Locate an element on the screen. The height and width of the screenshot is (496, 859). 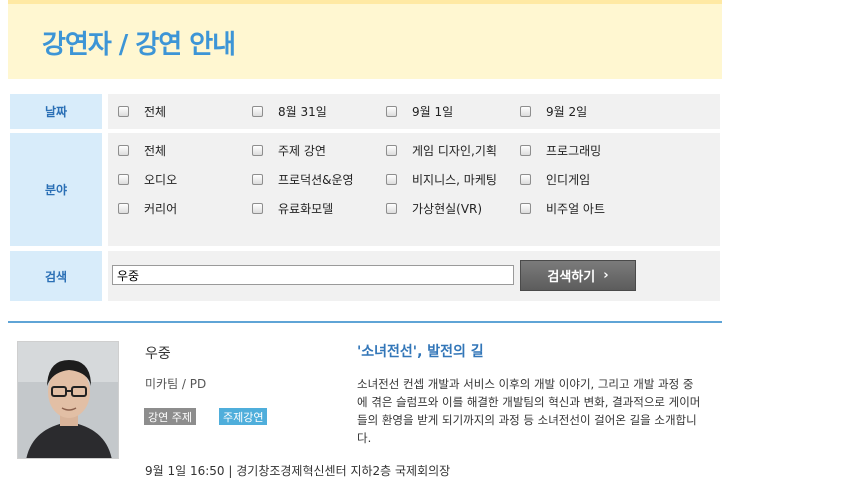
speaker-org: 미카팀 / PD is located at coordinates (176, 384).